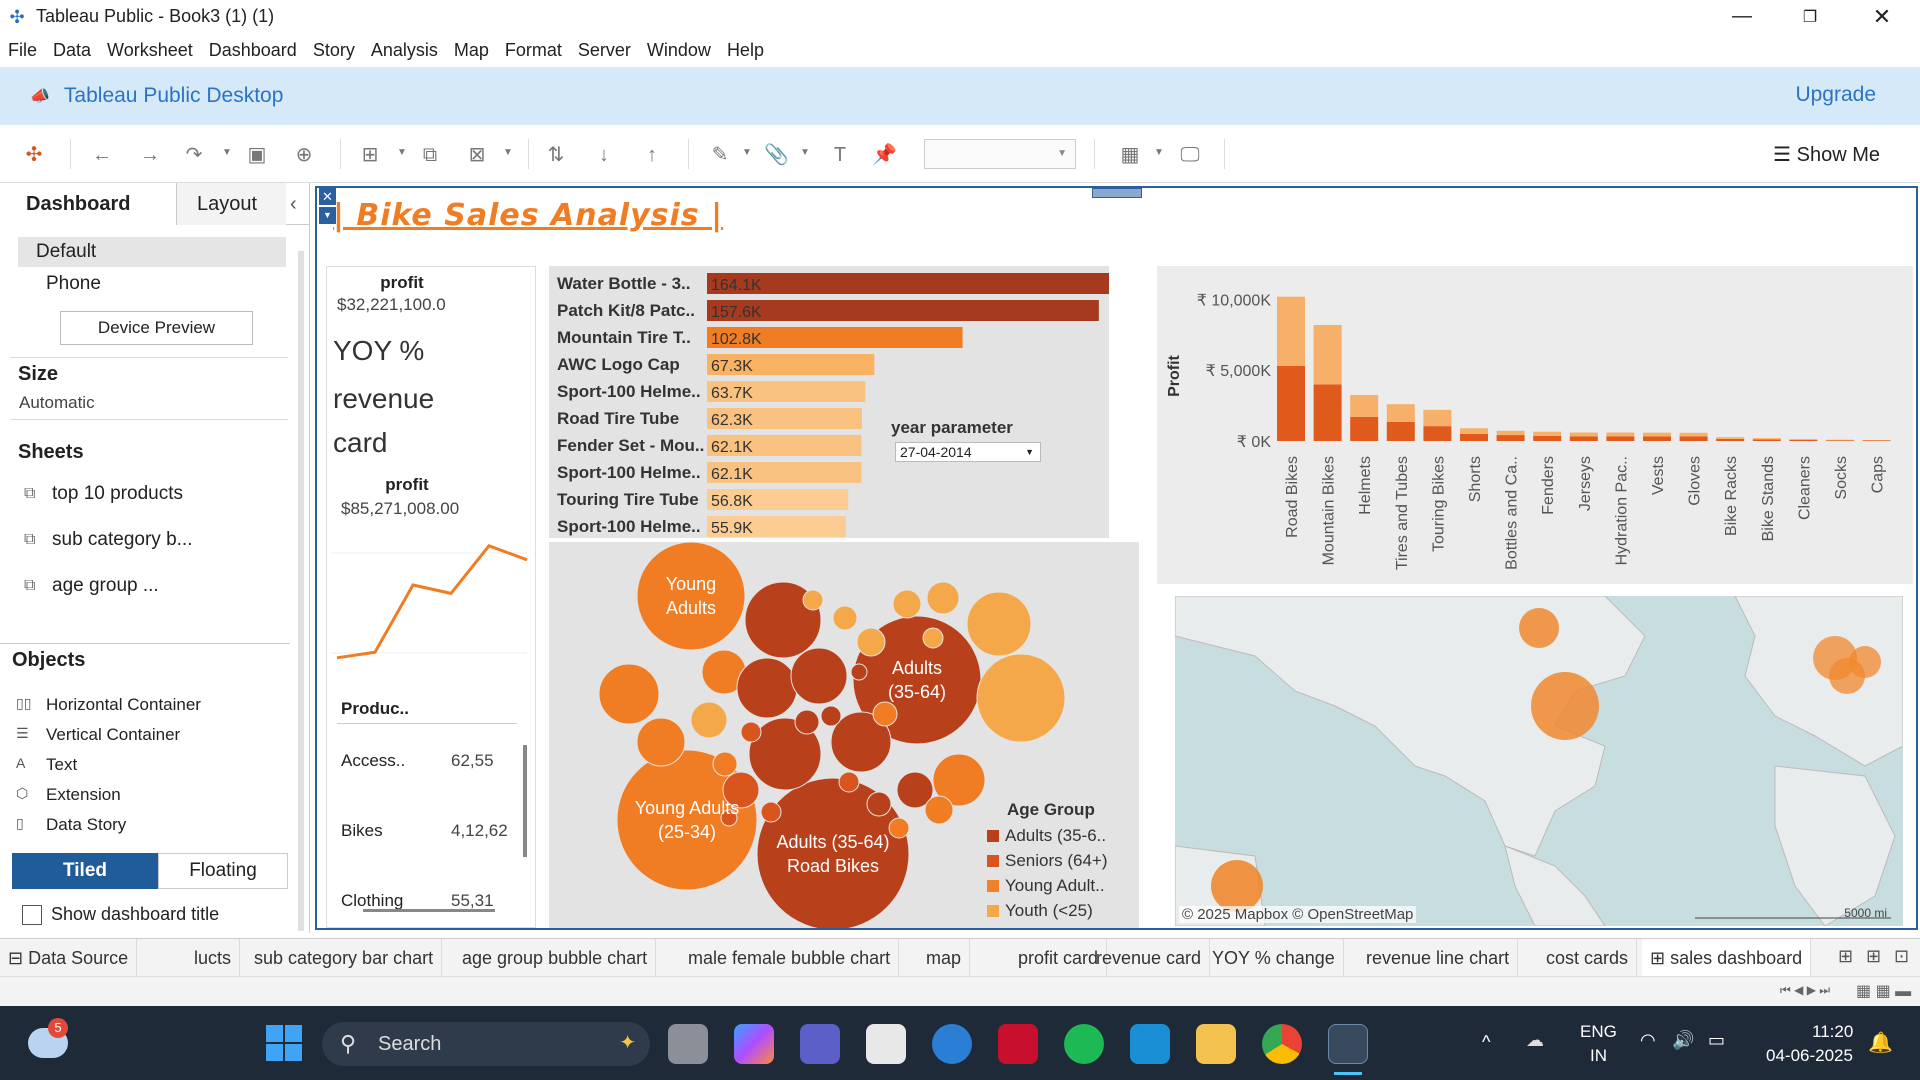 Image resolution: width=1920 pixels, height=1080 pixels. What do you see at coordinates (1117, 193) in the screenshot?
I see `container-grip` at bounding box center [1117, 193].